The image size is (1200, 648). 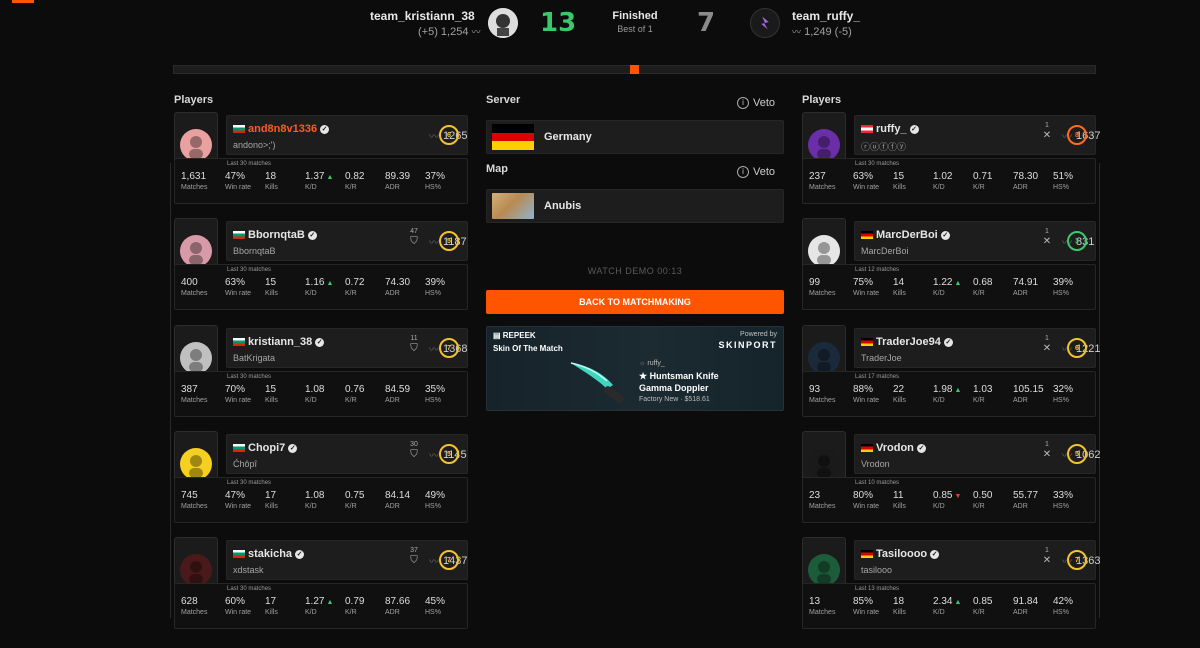 I want to click on player-name: kristiann_38 ✓, so click(x=279, y=342).